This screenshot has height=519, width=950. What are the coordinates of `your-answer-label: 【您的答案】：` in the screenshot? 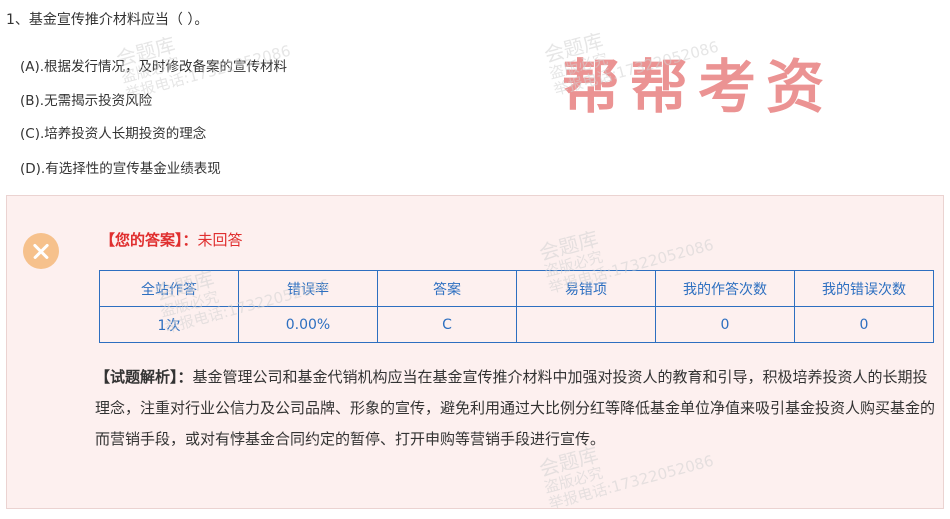 It's located at (149, 240).